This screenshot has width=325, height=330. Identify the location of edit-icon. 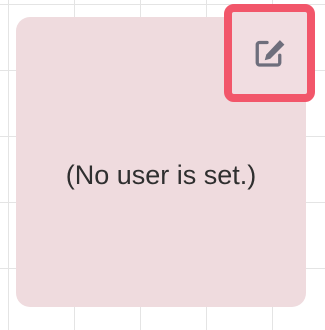
(269, 53).